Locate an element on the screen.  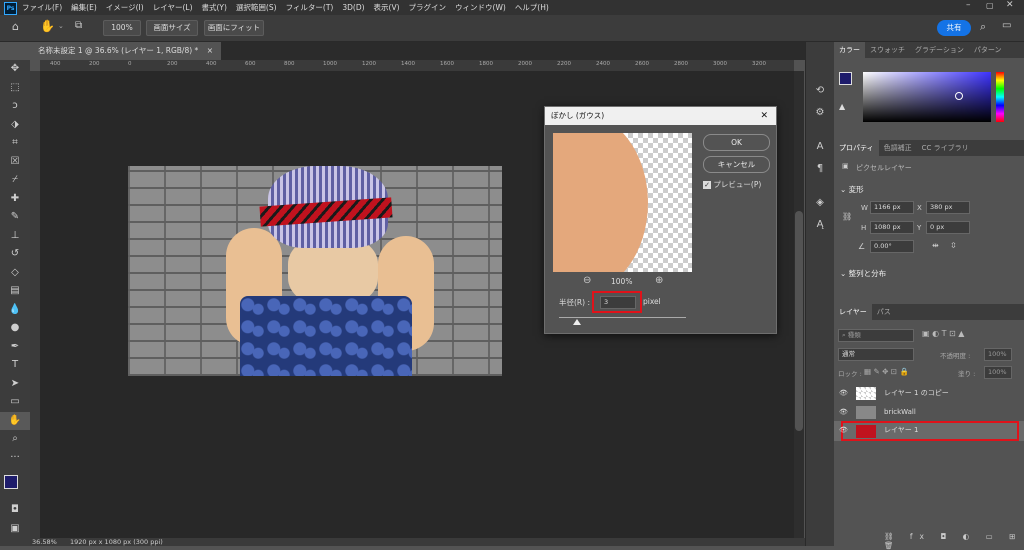
frame-tool-icon: ☒ is located at coordinates (15, 162).